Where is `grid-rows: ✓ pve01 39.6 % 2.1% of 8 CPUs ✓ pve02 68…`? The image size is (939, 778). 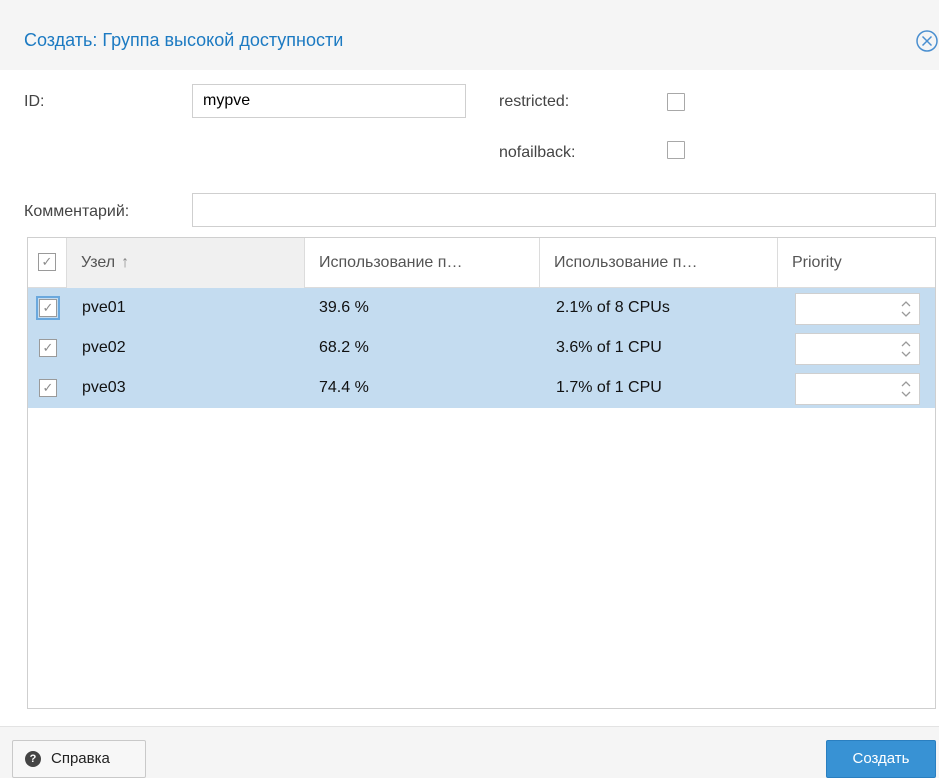 grid-rows: ✓ pve01 39.6 % 2.1% of 8 CPUs ✓ pve02 68… is located at coordinates (481, 348).